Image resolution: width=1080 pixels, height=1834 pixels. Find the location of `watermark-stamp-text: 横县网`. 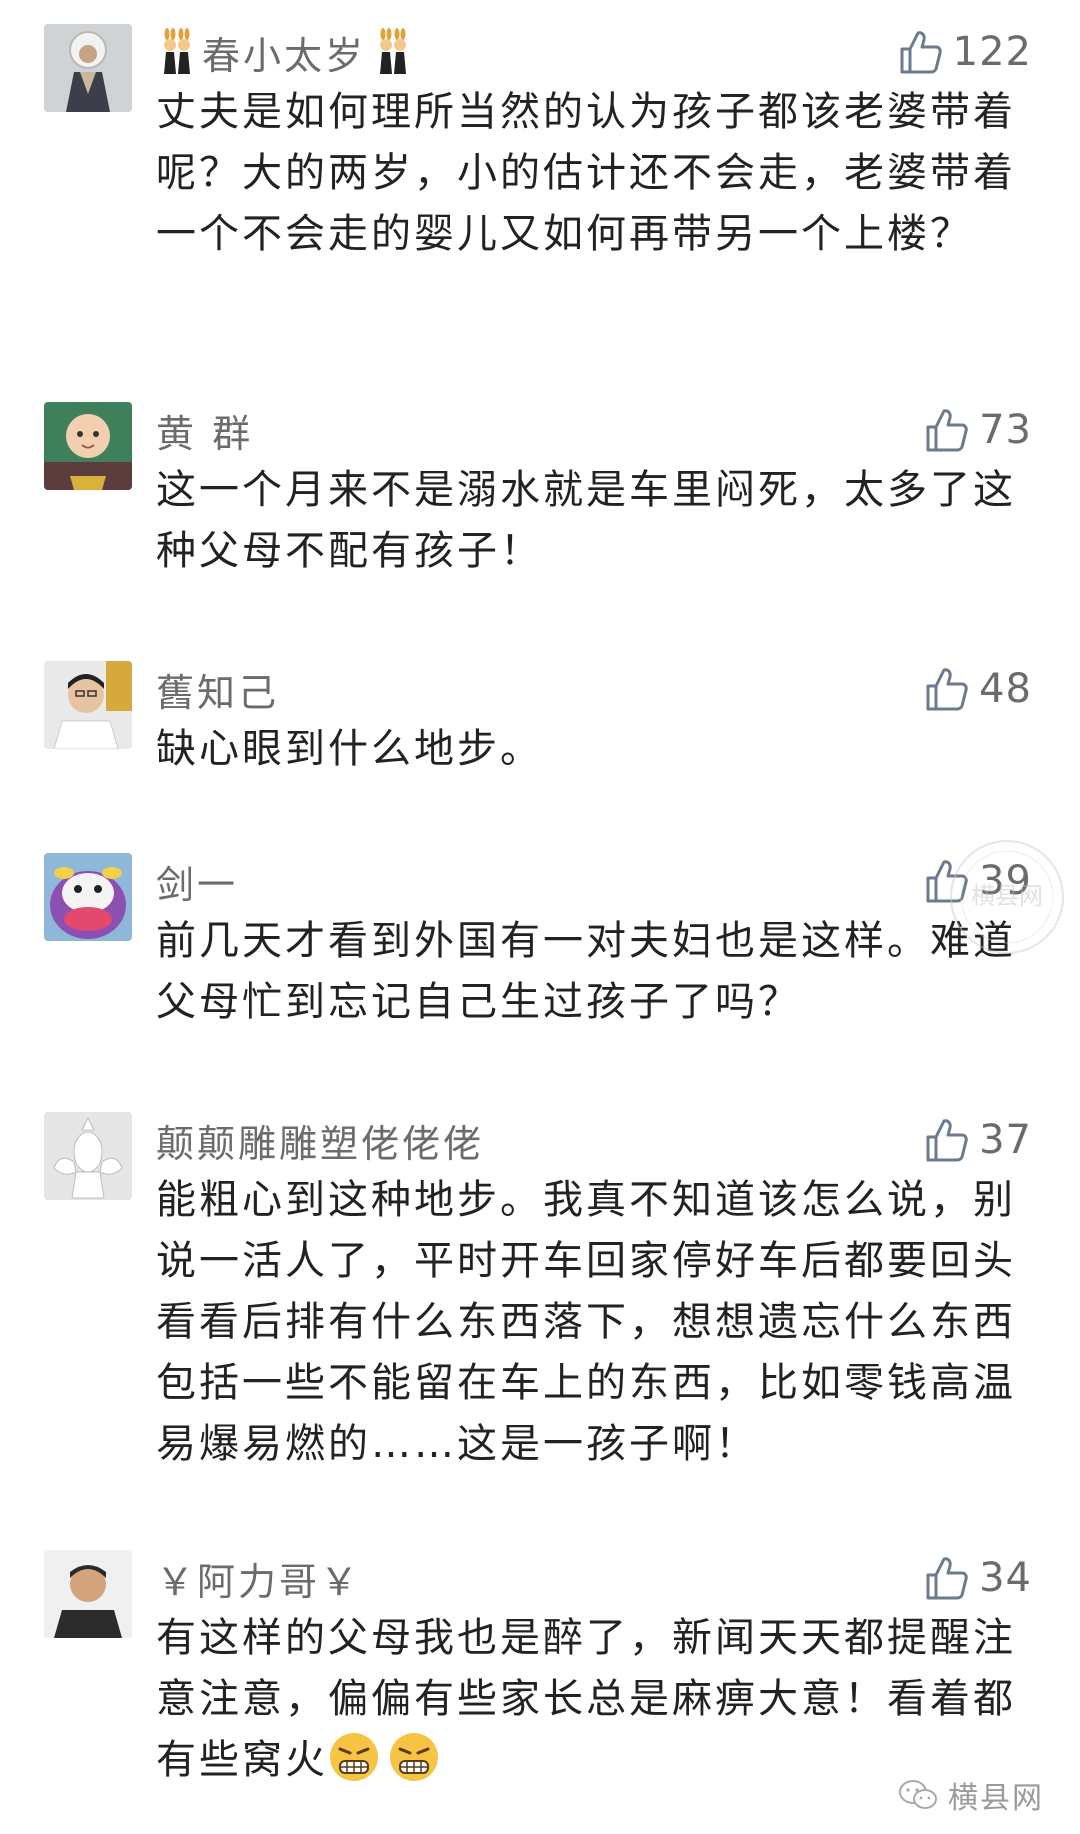

watermark-stamp-text: 横县网 is located at coordinates (1007, 896).